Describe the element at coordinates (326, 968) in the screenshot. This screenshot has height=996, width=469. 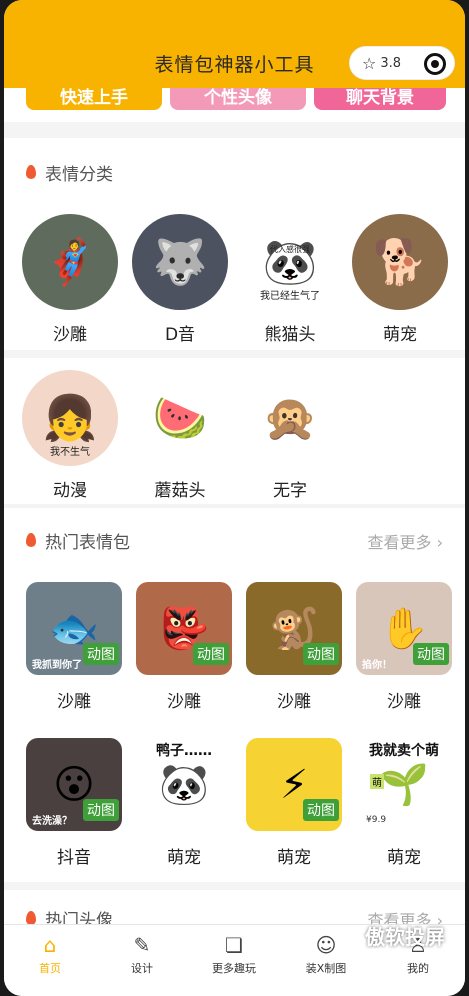
I see `tab-label: 装X制图` at that location.